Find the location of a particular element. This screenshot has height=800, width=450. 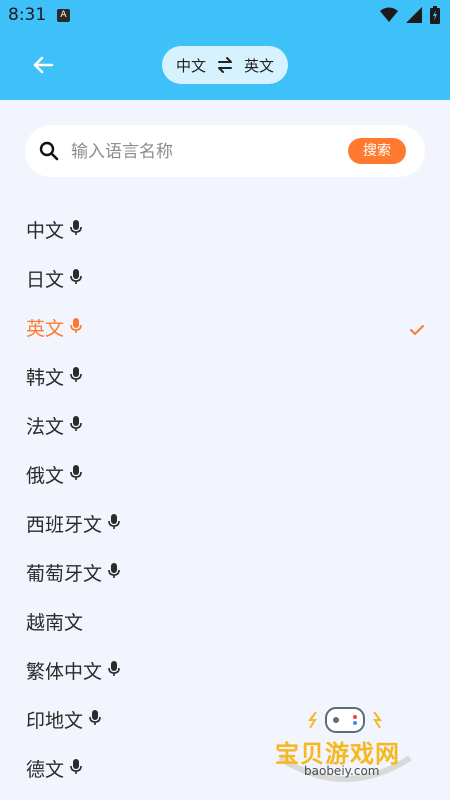

language-label: 日文 is located at coordinates (45, 280).